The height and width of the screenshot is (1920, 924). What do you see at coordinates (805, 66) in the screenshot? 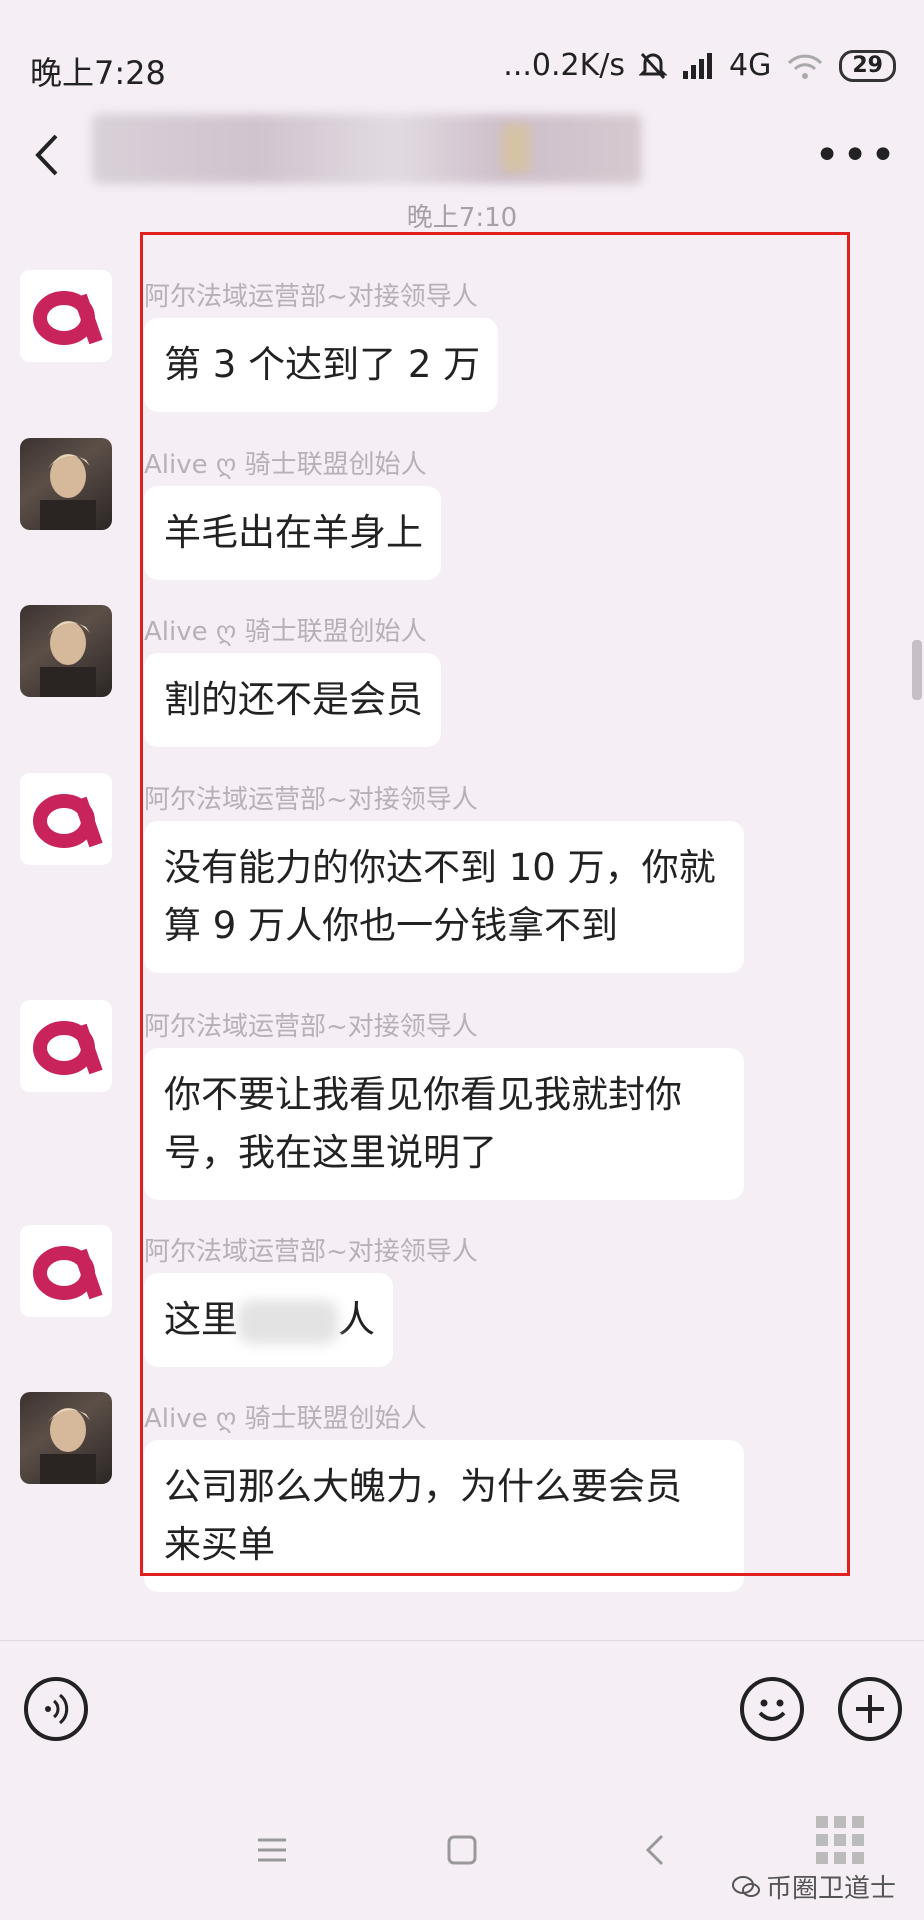
I see `wifi-icon` at bounding box center [805, 66].